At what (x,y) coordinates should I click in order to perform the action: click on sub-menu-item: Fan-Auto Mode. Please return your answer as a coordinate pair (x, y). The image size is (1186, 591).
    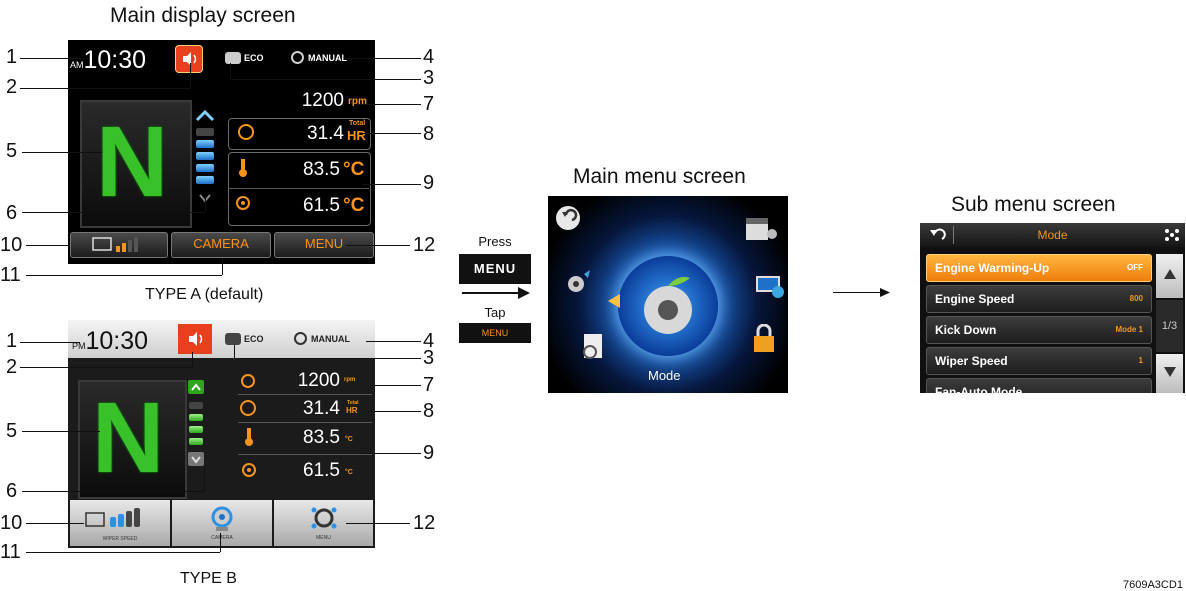
    Looking at the image, I should click on (1039, 385).